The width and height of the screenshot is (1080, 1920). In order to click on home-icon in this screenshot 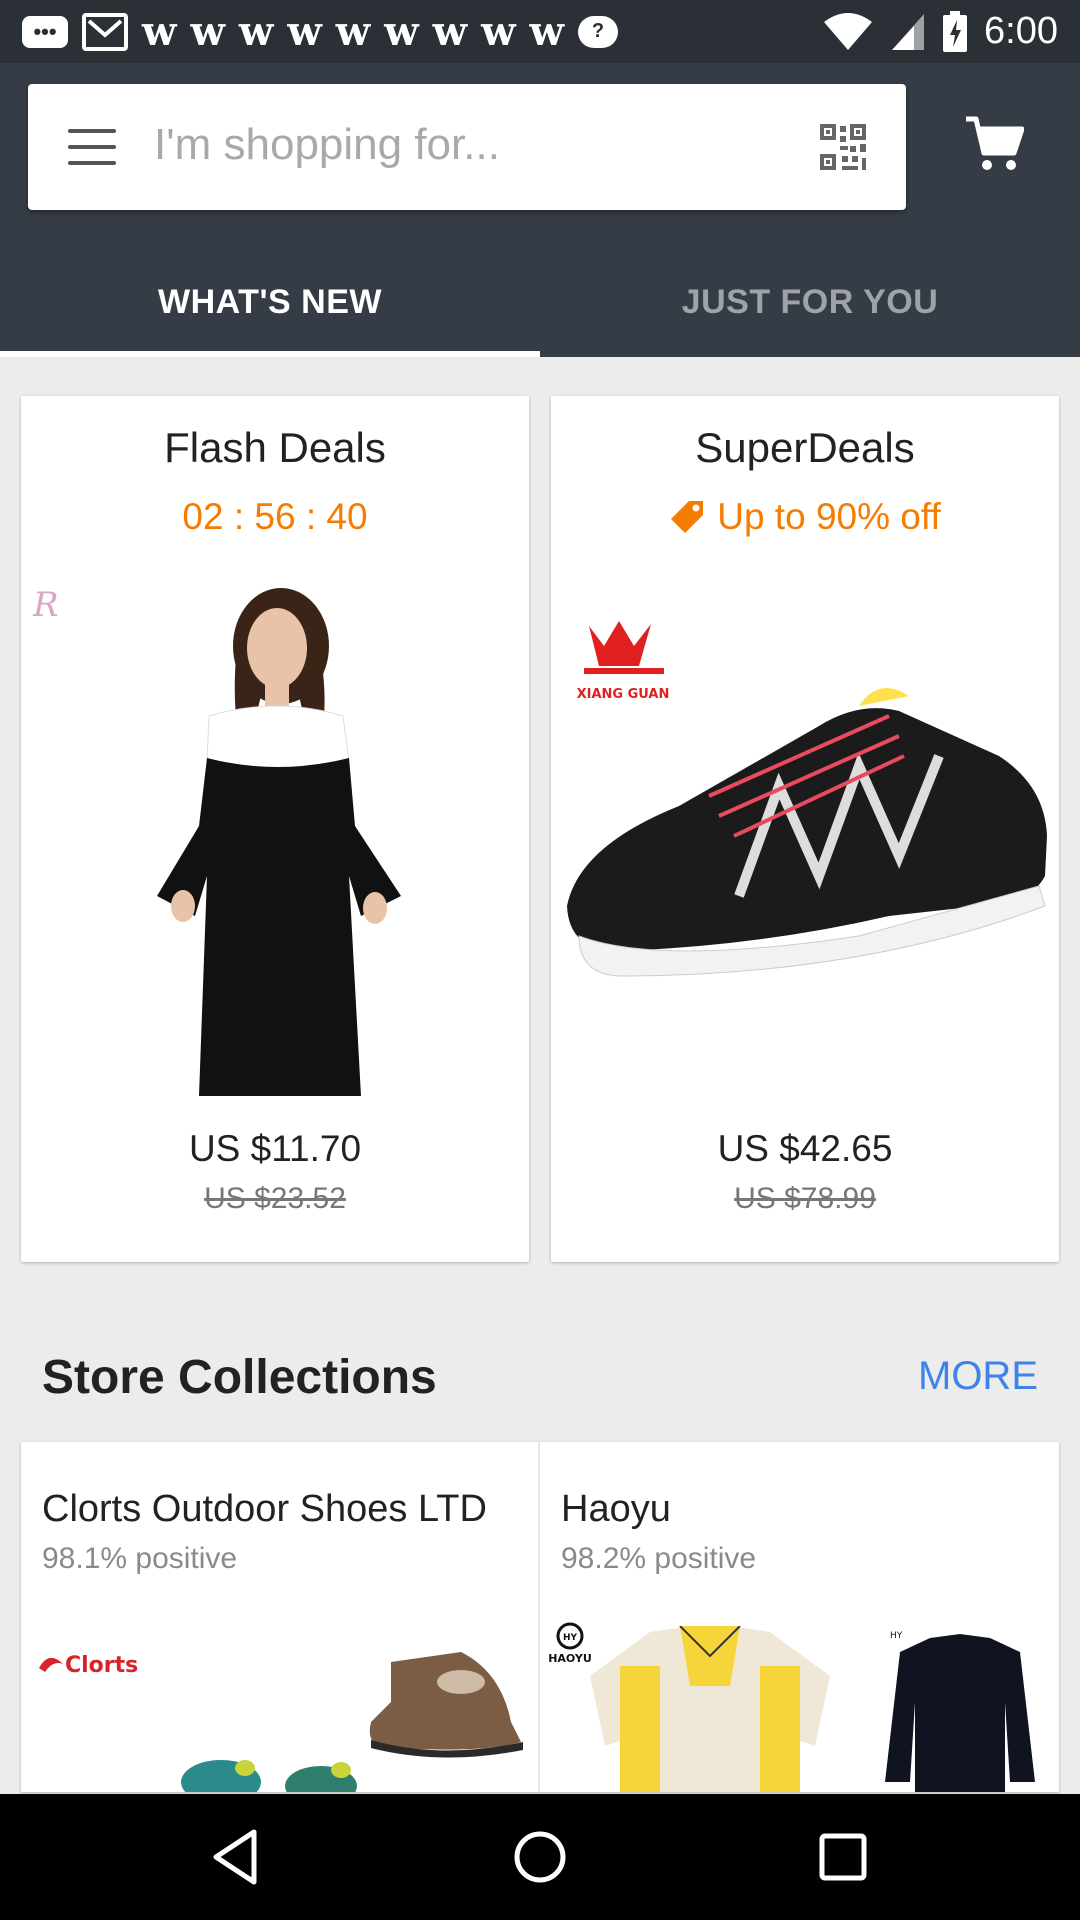, I will do `click(540, 1857)`.